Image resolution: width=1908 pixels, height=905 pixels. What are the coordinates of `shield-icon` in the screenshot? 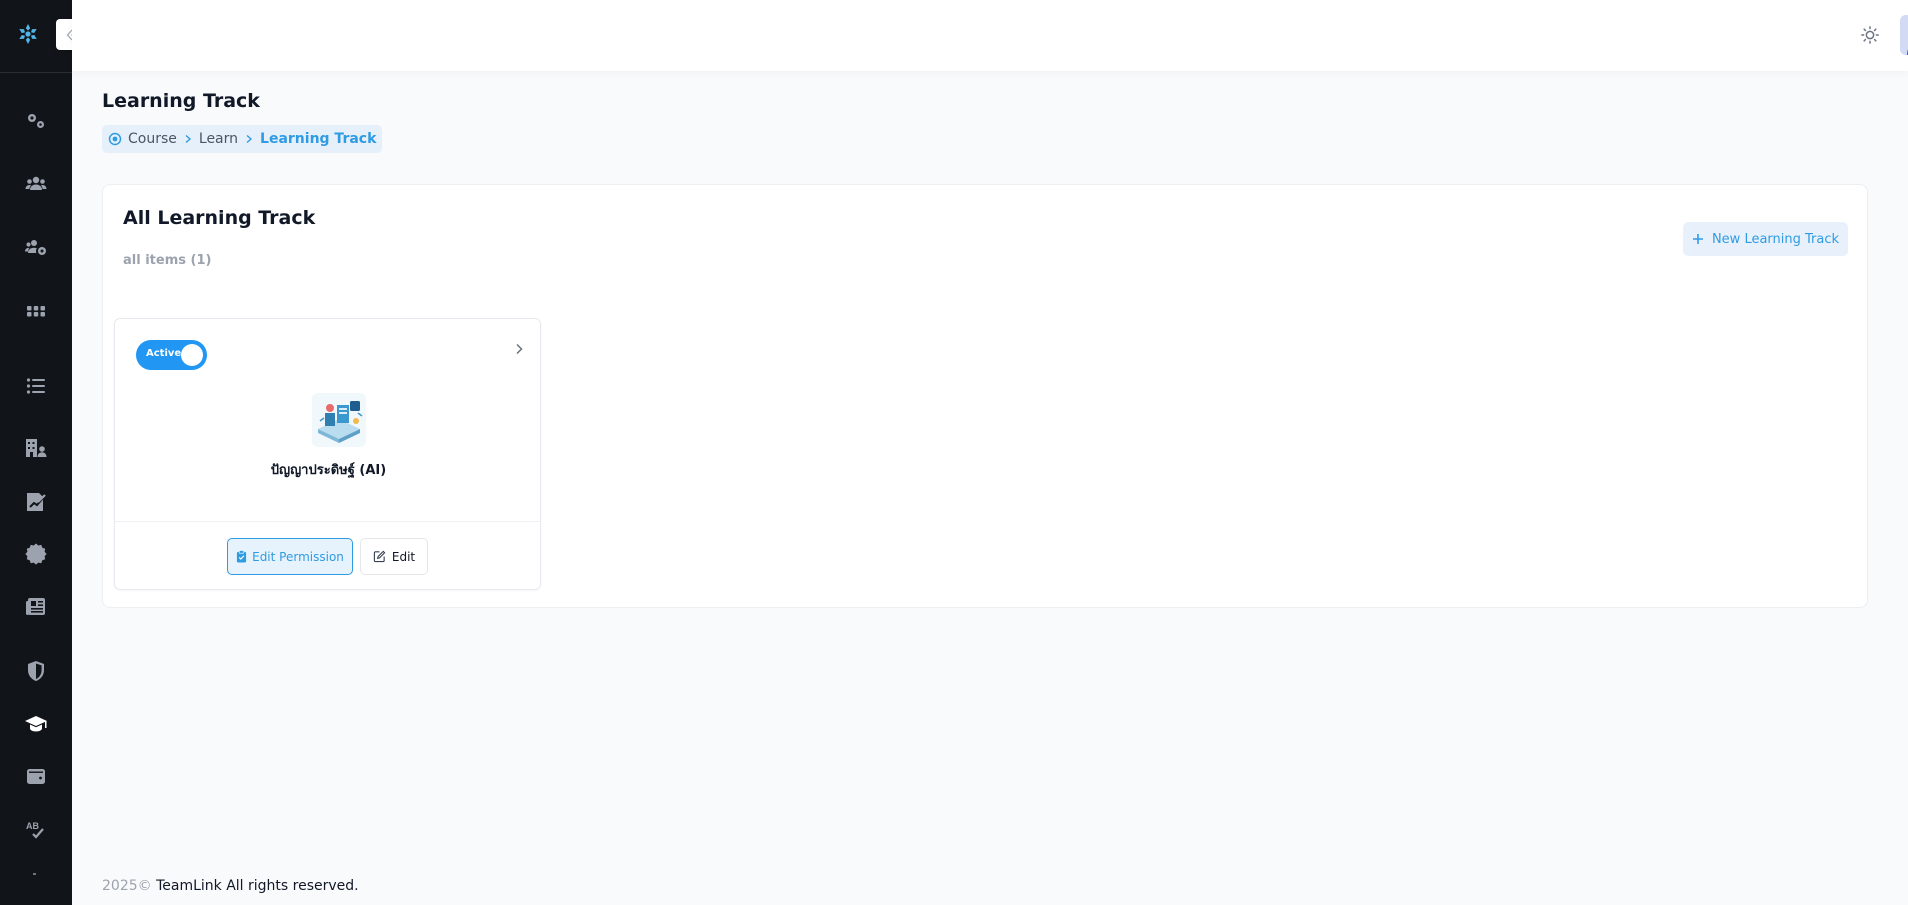 It's located at (36, 671).